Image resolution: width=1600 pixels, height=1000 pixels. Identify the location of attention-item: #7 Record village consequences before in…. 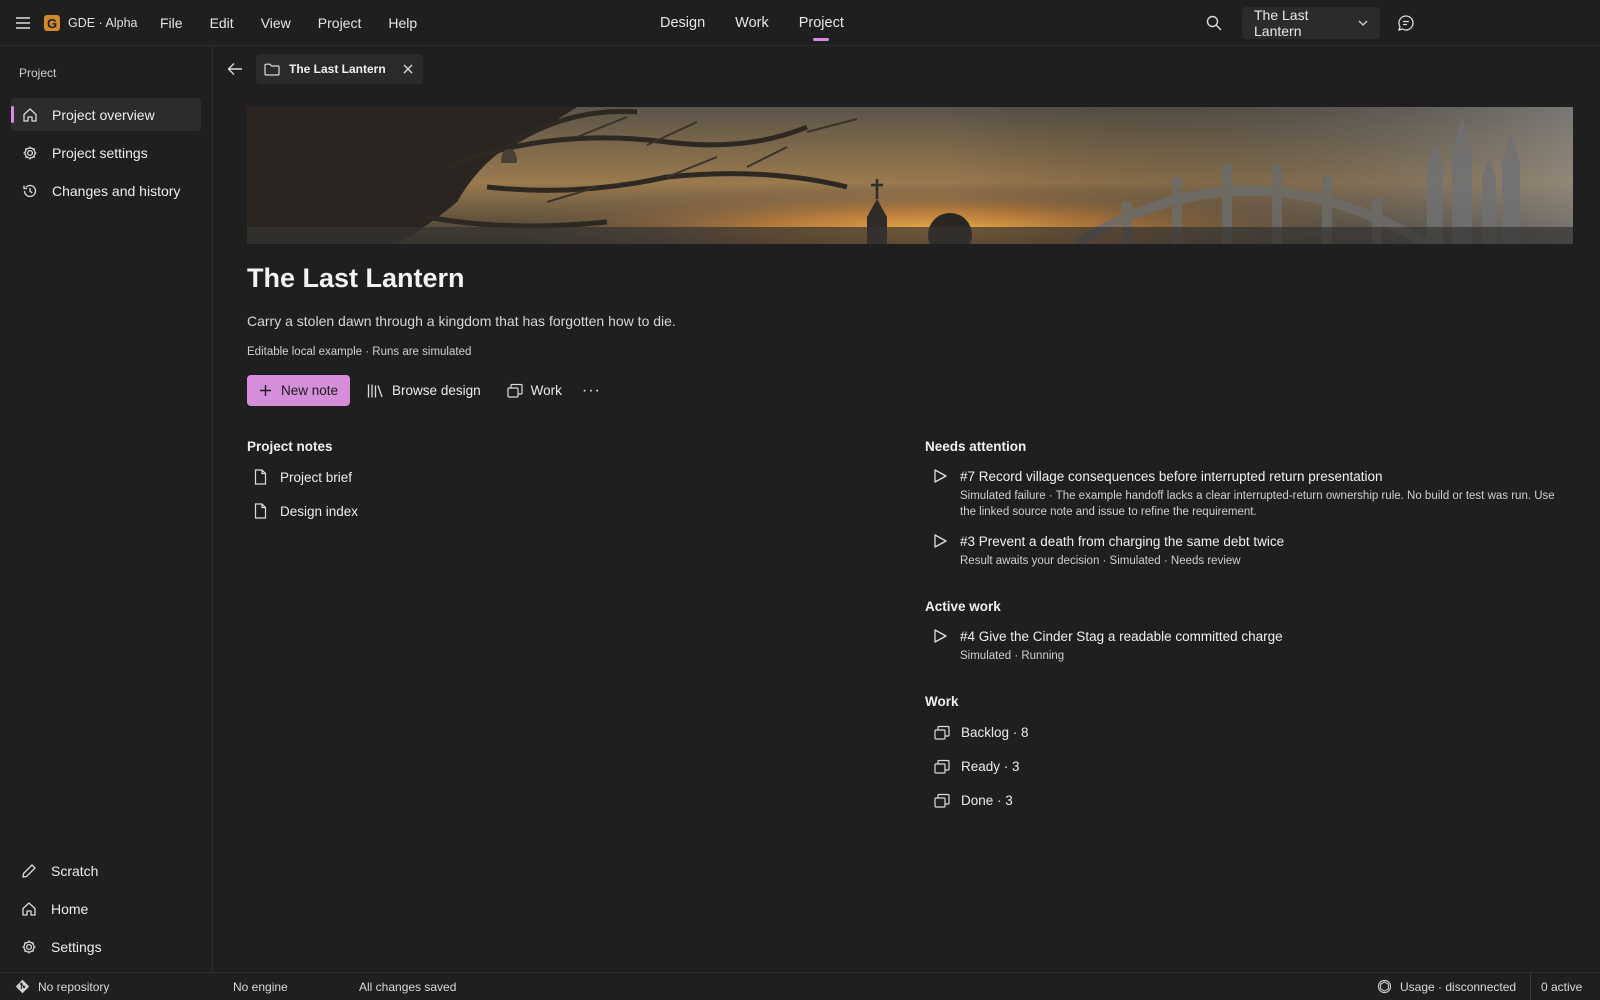
(1252, 494).